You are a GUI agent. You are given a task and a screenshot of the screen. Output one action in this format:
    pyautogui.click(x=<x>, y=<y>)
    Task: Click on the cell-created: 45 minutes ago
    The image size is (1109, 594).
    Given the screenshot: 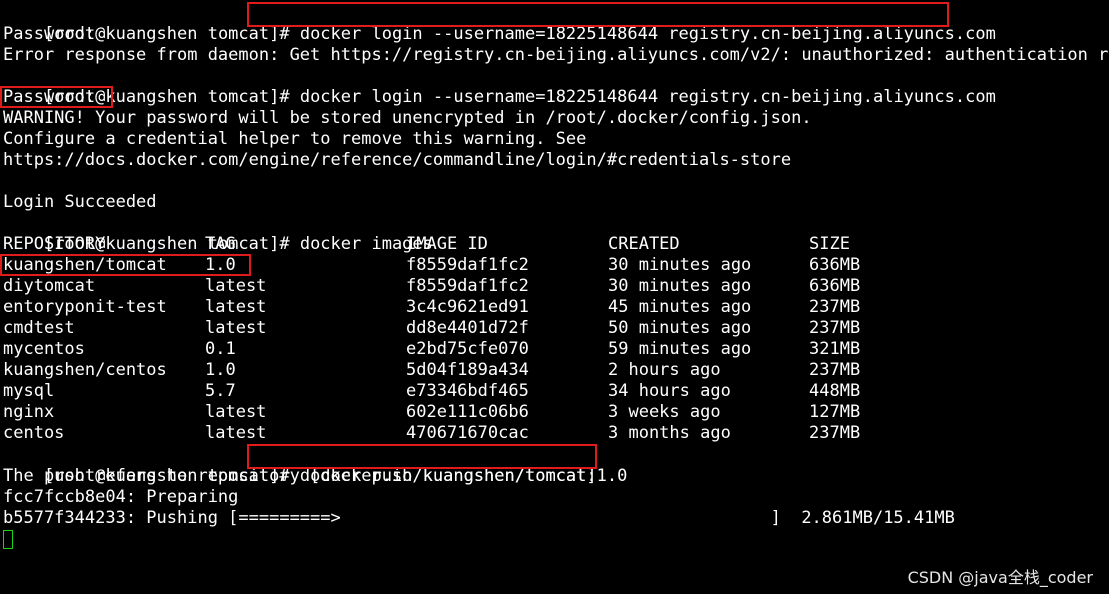 What is the action you would take?
    pyautogui.click(x=680, y=307)
    